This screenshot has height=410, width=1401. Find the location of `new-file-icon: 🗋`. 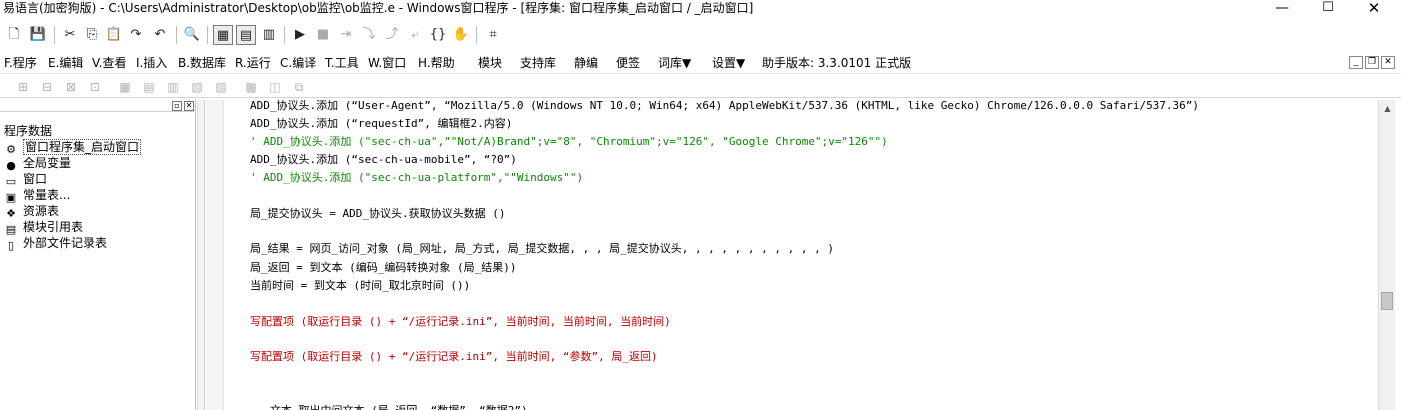

new-file-icon: 🗋 is located at coordinates (14, 35).